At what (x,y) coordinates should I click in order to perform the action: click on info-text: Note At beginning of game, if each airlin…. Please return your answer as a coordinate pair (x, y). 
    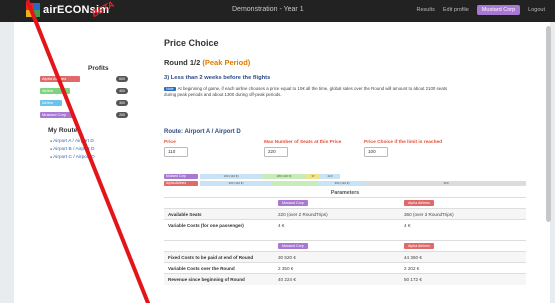
    Looking at the image, I should click on (309, 92).